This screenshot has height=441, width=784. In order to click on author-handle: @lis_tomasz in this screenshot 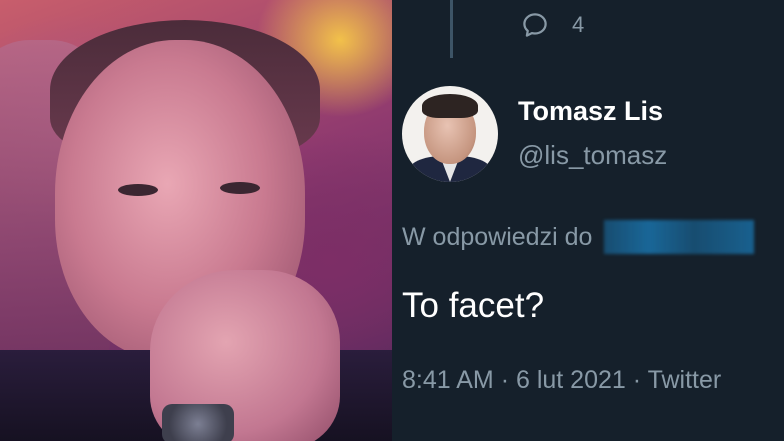, I will do `click(592, 155)`.